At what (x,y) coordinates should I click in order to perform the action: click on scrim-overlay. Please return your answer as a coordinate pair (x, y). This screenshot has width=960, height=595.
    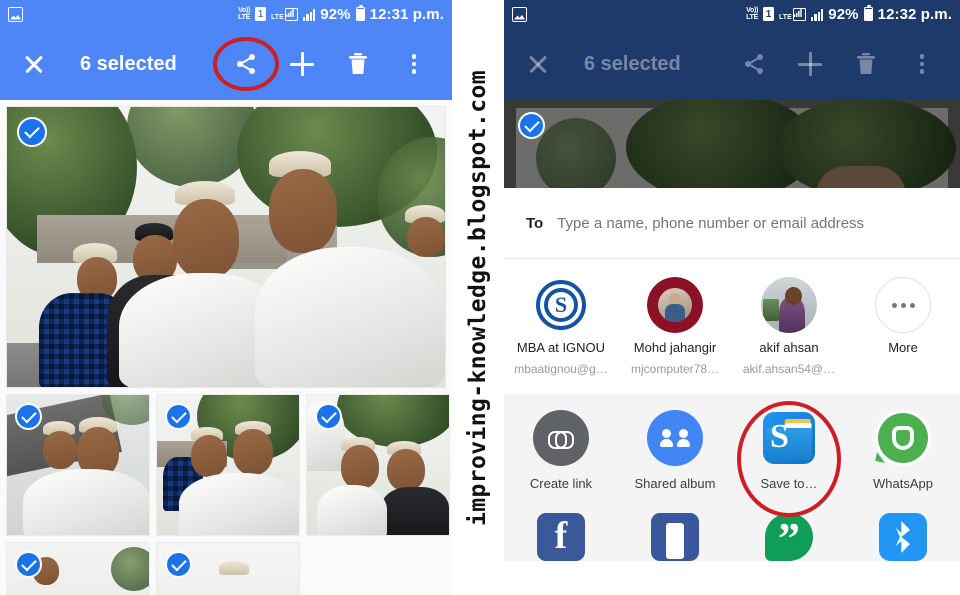
    Looking at the image, I should click on (732, 144).